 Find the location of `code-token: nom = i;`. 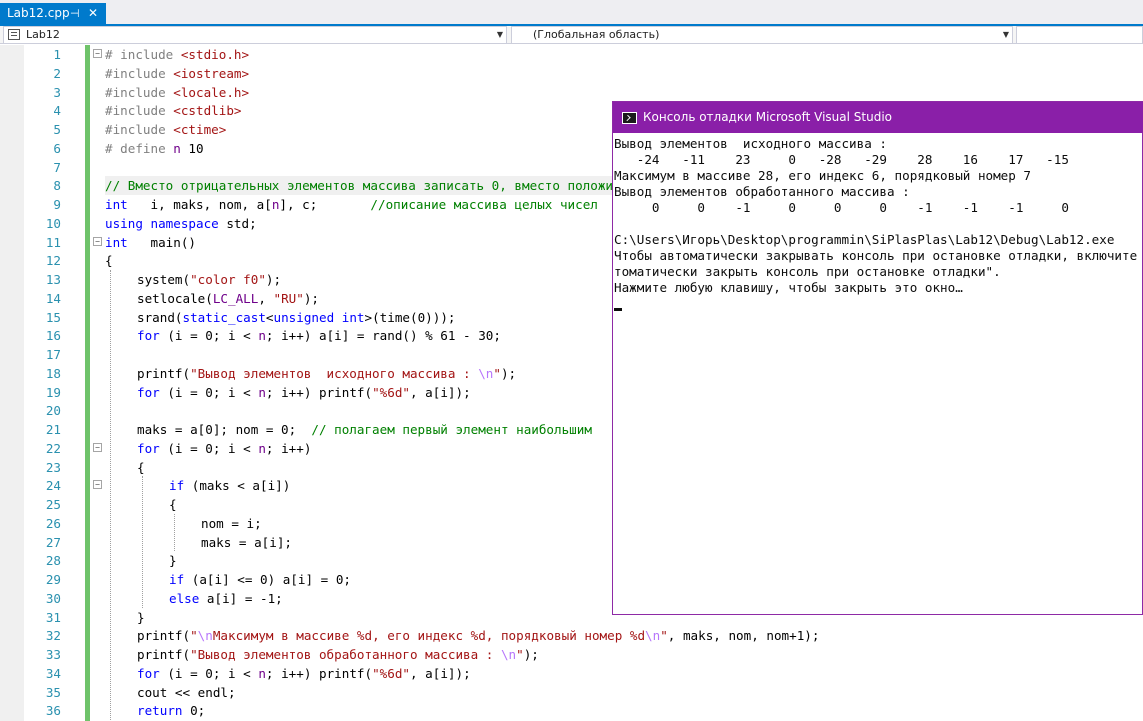

code-token: nom = i; is located at coordinates (231, 523).